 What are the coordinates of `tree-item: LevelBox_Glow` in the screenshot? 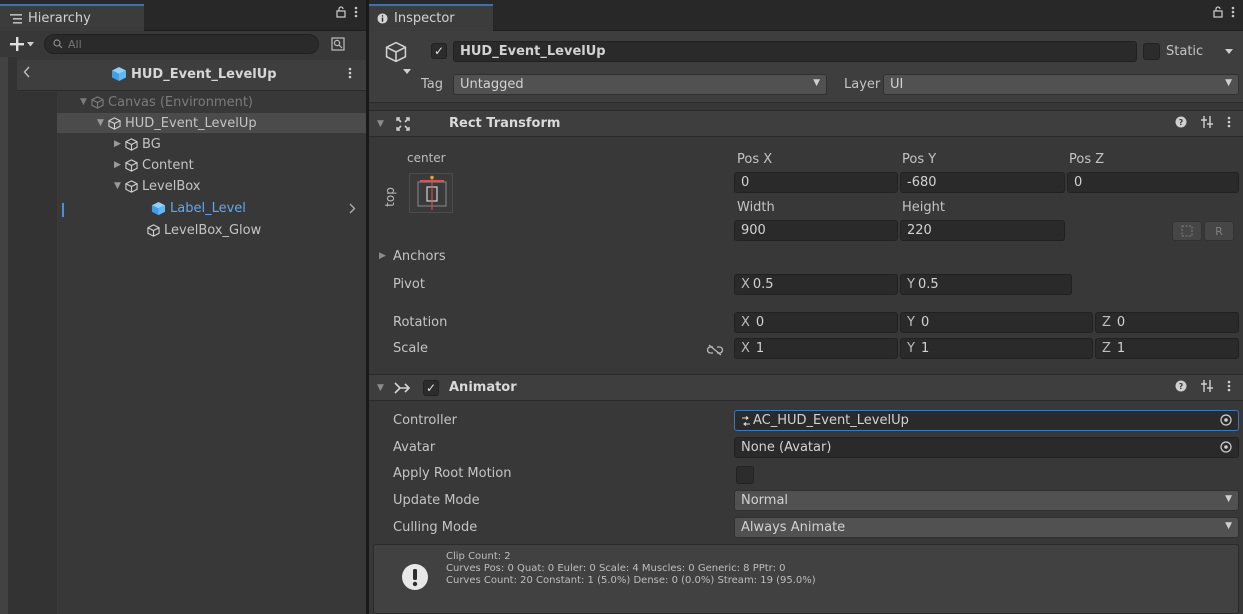 It's located at (211, 230).